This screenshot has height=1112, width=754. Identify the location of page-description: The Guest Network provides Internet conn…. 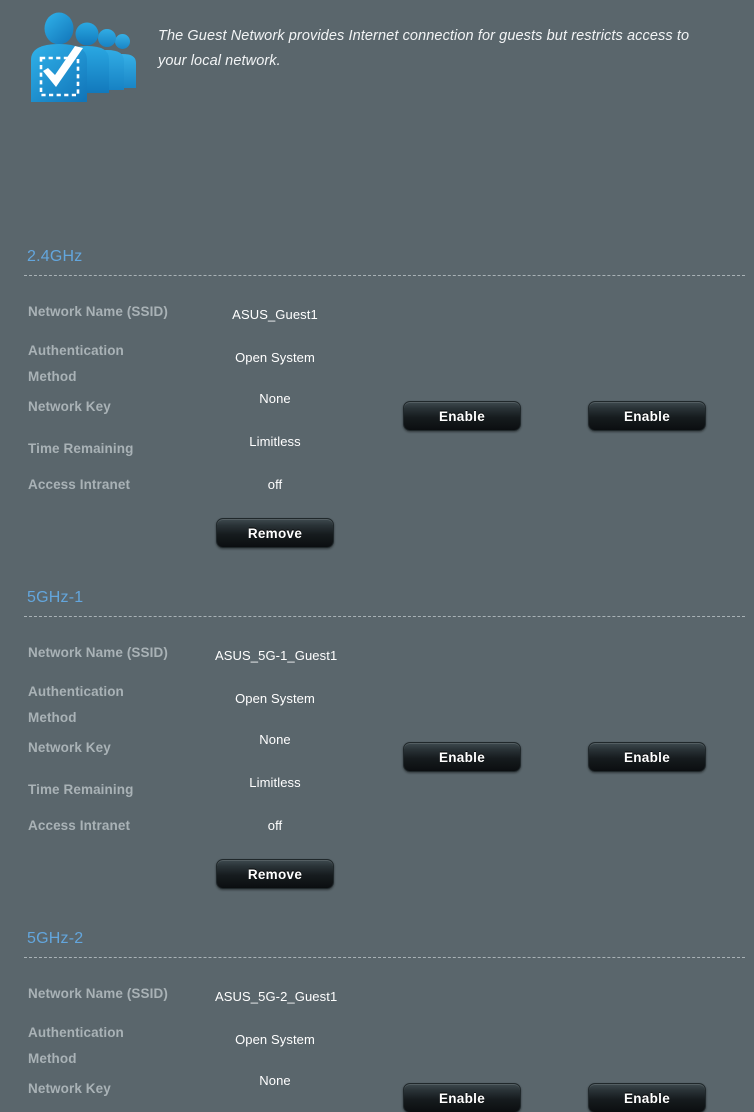
(424, 48).